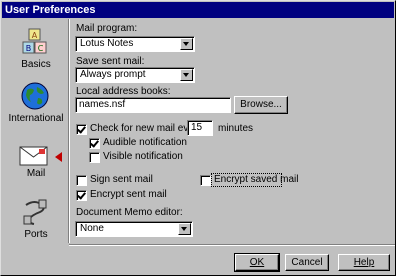 The image size is (396, 276). What do you see at coordinates (81, 180) in the screenshot?
I see `sign-sent-mail-checkbox` at bounding box center [81, 180].